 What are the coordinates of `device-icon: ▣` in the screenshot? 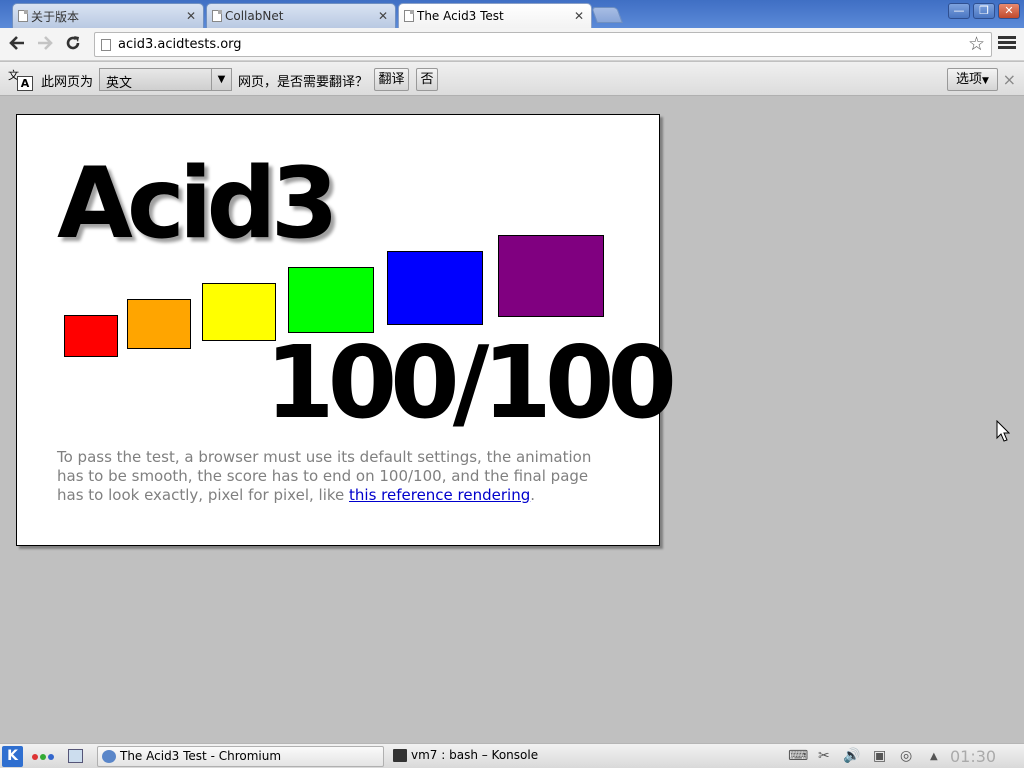 It's located at (879, 756).